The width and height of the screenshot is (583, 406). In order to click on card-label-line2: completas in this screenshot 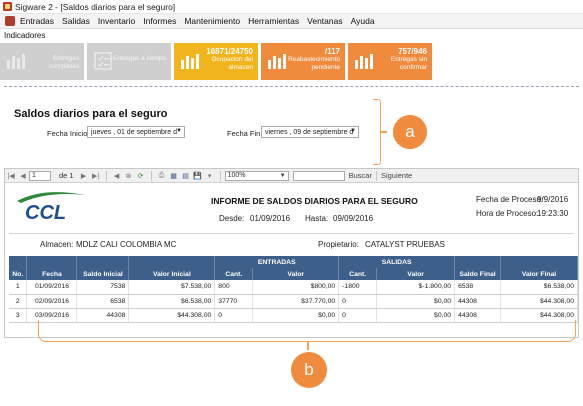, I will do `click(64, 66)`.